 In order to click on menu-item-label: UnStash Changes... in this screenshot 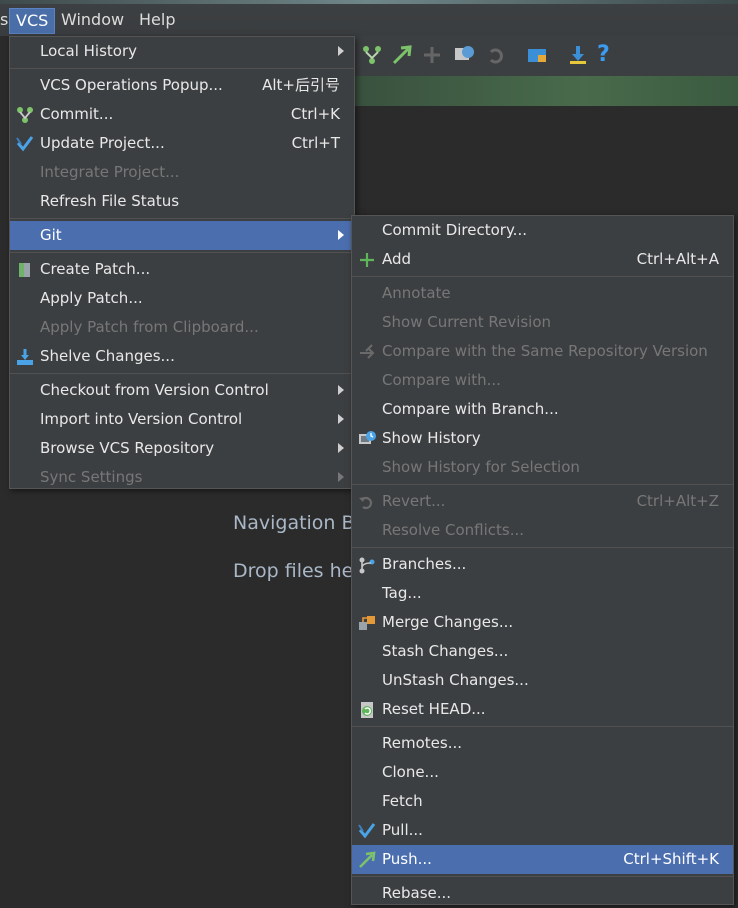, I will do `click(455, 680)`.